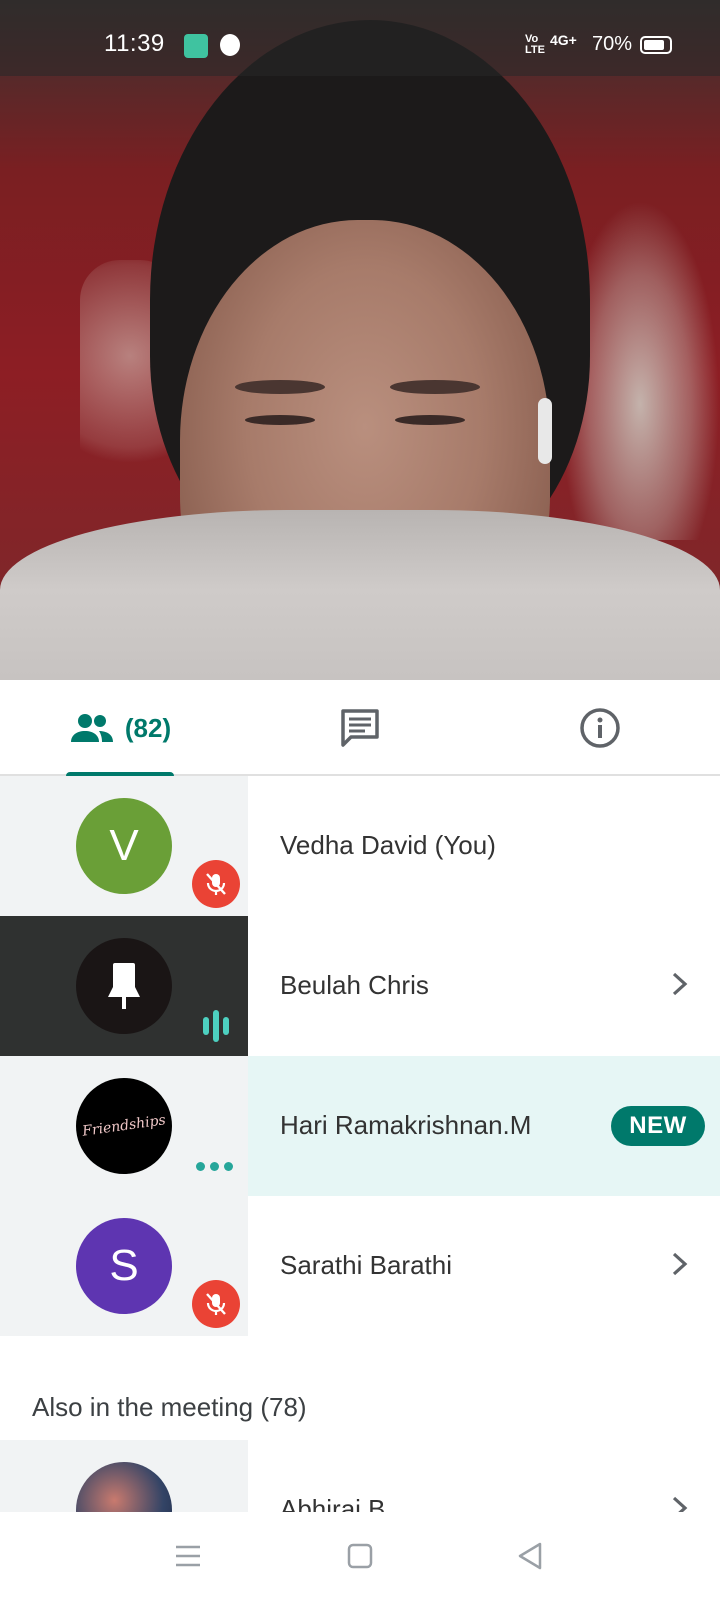 This screenshot has height=1600, width=720. I want to click on meet-notification-icon, so click(230, 45).